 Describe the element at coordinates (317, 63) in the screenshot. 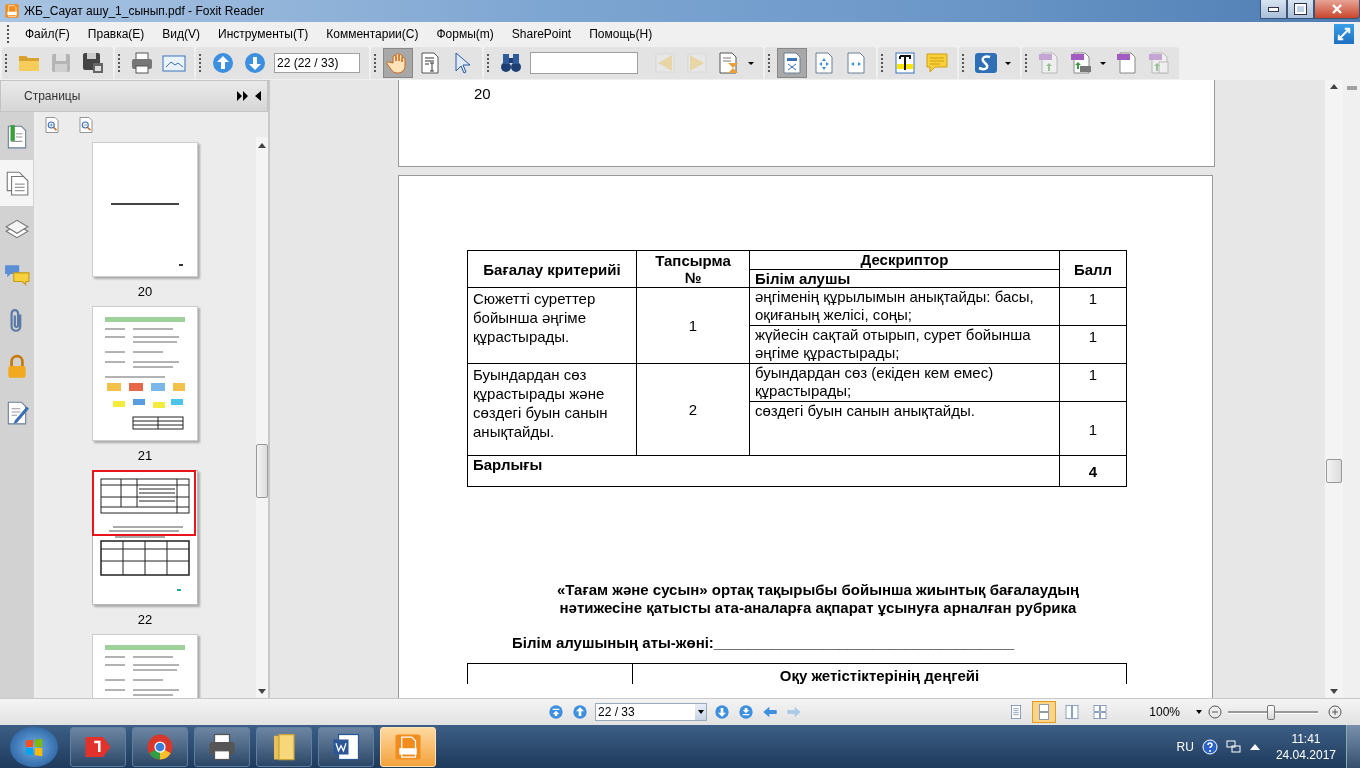

I see `page-number-field: 22 (22 / 33)` at that location.